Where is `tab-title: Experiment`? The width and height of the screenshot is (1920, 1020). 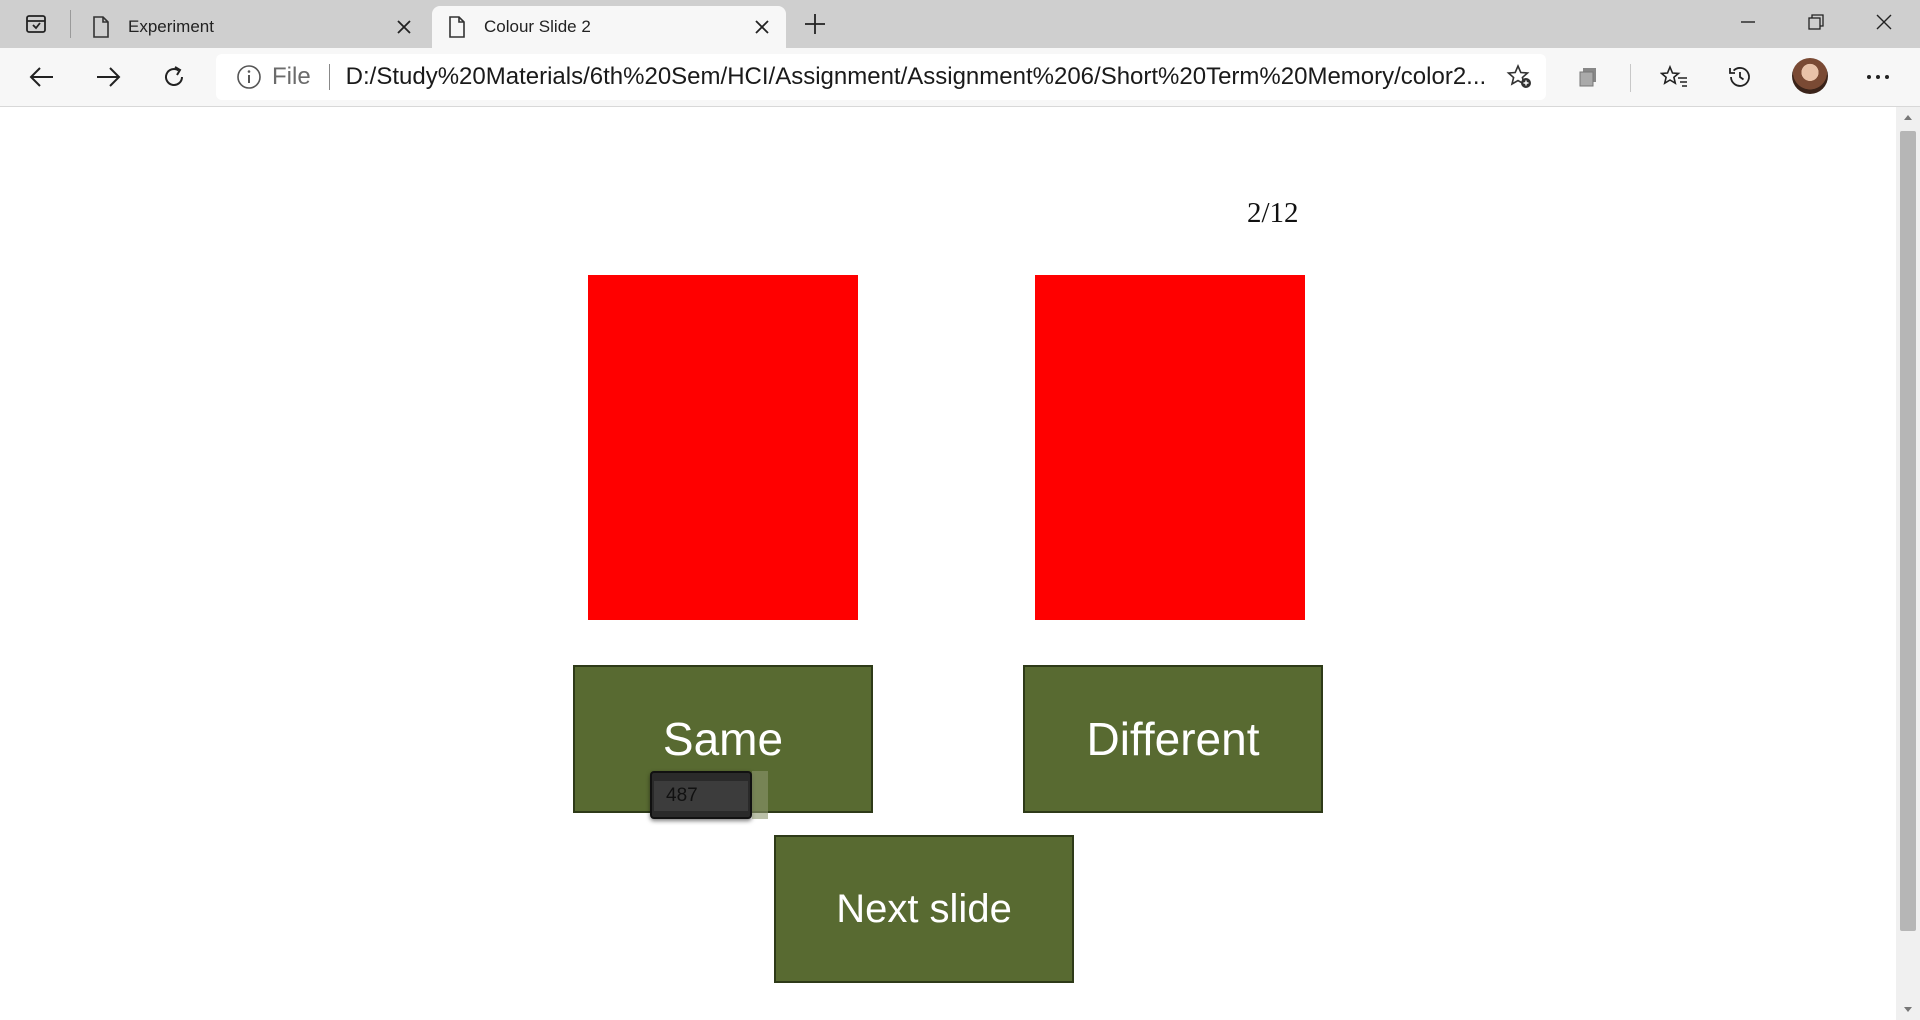 tab-title: Experiment is located at coordinates (171, 26).